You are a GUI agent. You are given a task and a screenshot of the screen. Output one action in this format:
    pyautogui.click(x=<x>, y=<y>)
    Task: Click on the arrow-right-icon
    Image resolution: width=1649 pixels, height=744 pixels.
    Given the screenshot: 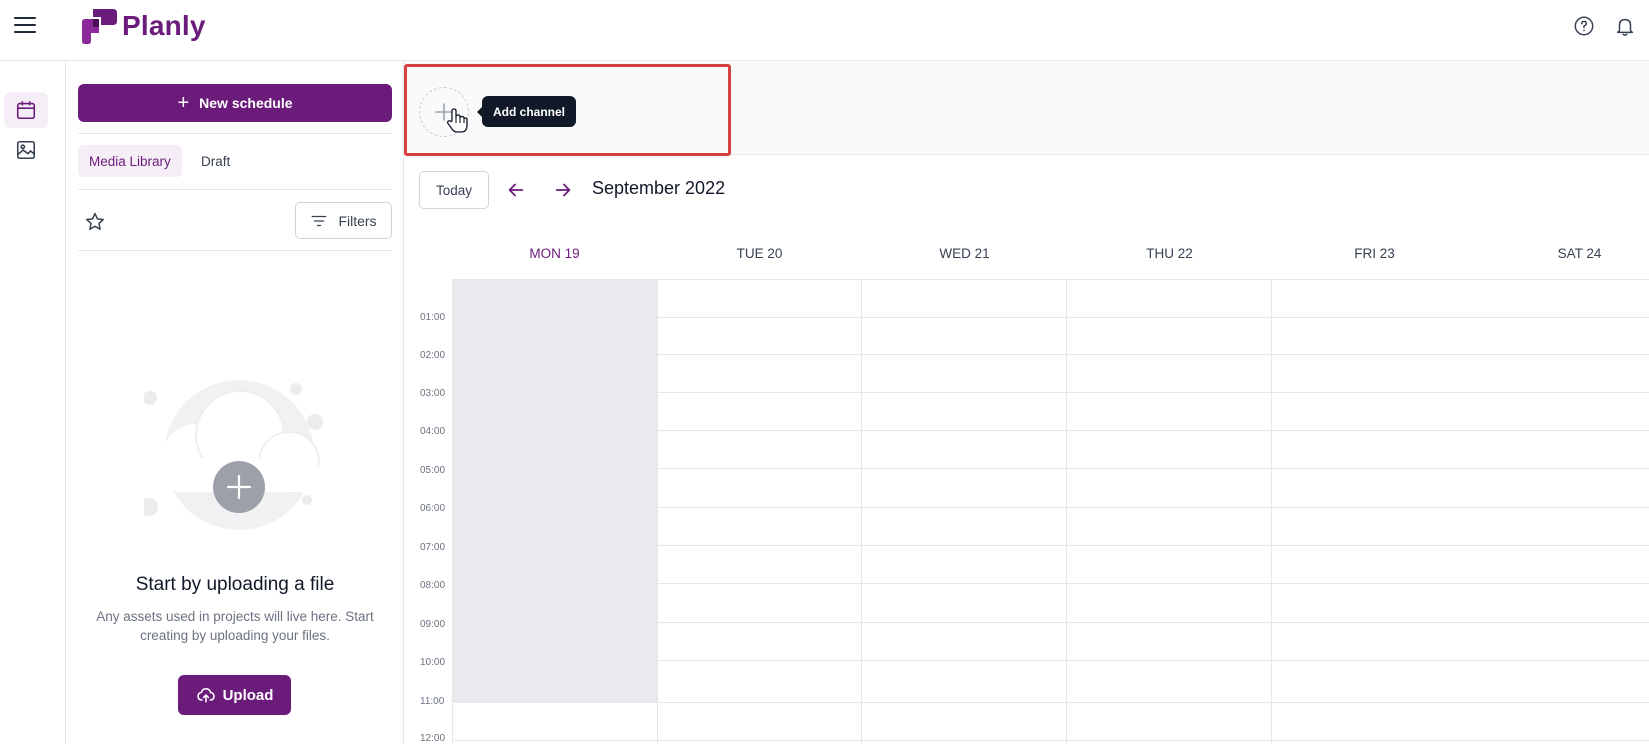 What is the action you would take?
    pyautogui.click(x=563, y=190)
    